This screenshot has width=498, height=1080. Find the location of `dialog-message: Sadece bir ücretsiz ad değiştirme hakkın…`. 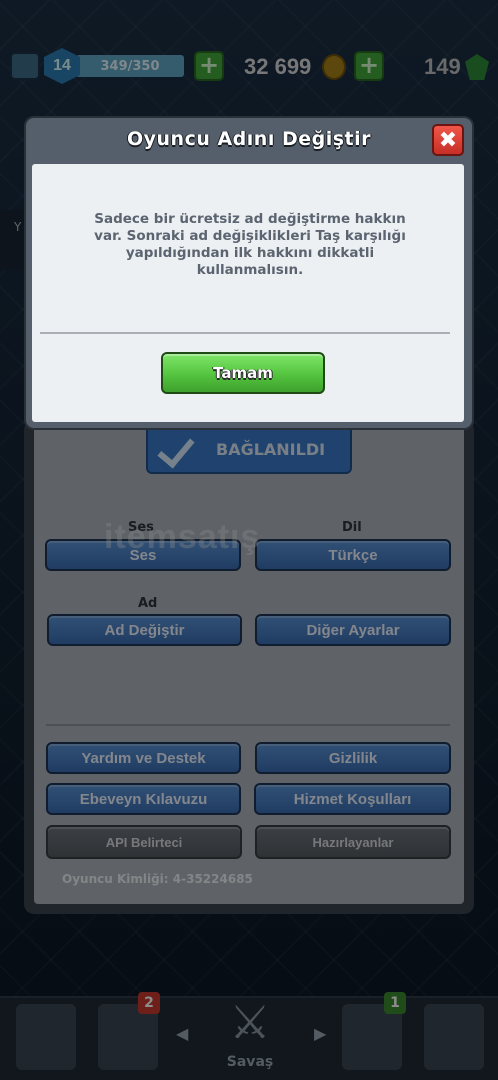

dialog-message: Sadece bir ücretsiz ad değiştirme hakkın… is located at coordinates (250, 244).